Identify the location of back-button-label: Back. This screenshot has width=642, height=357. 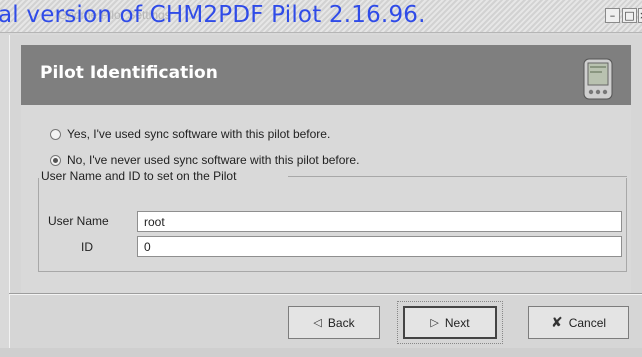
(341, 322).